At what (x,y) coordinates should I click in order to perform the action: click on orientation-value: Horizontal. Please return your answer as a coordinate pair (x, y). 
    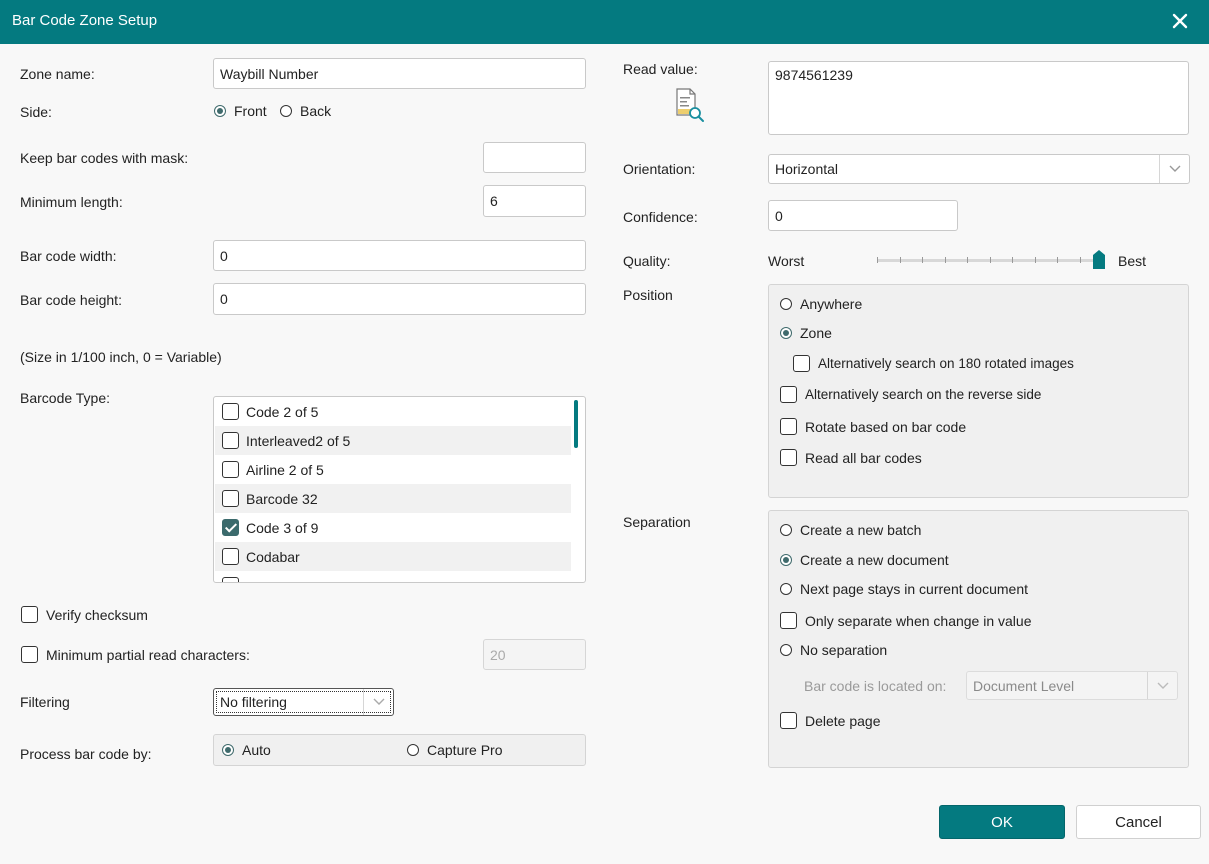
    Looking at the image, I should click on (807, 169).